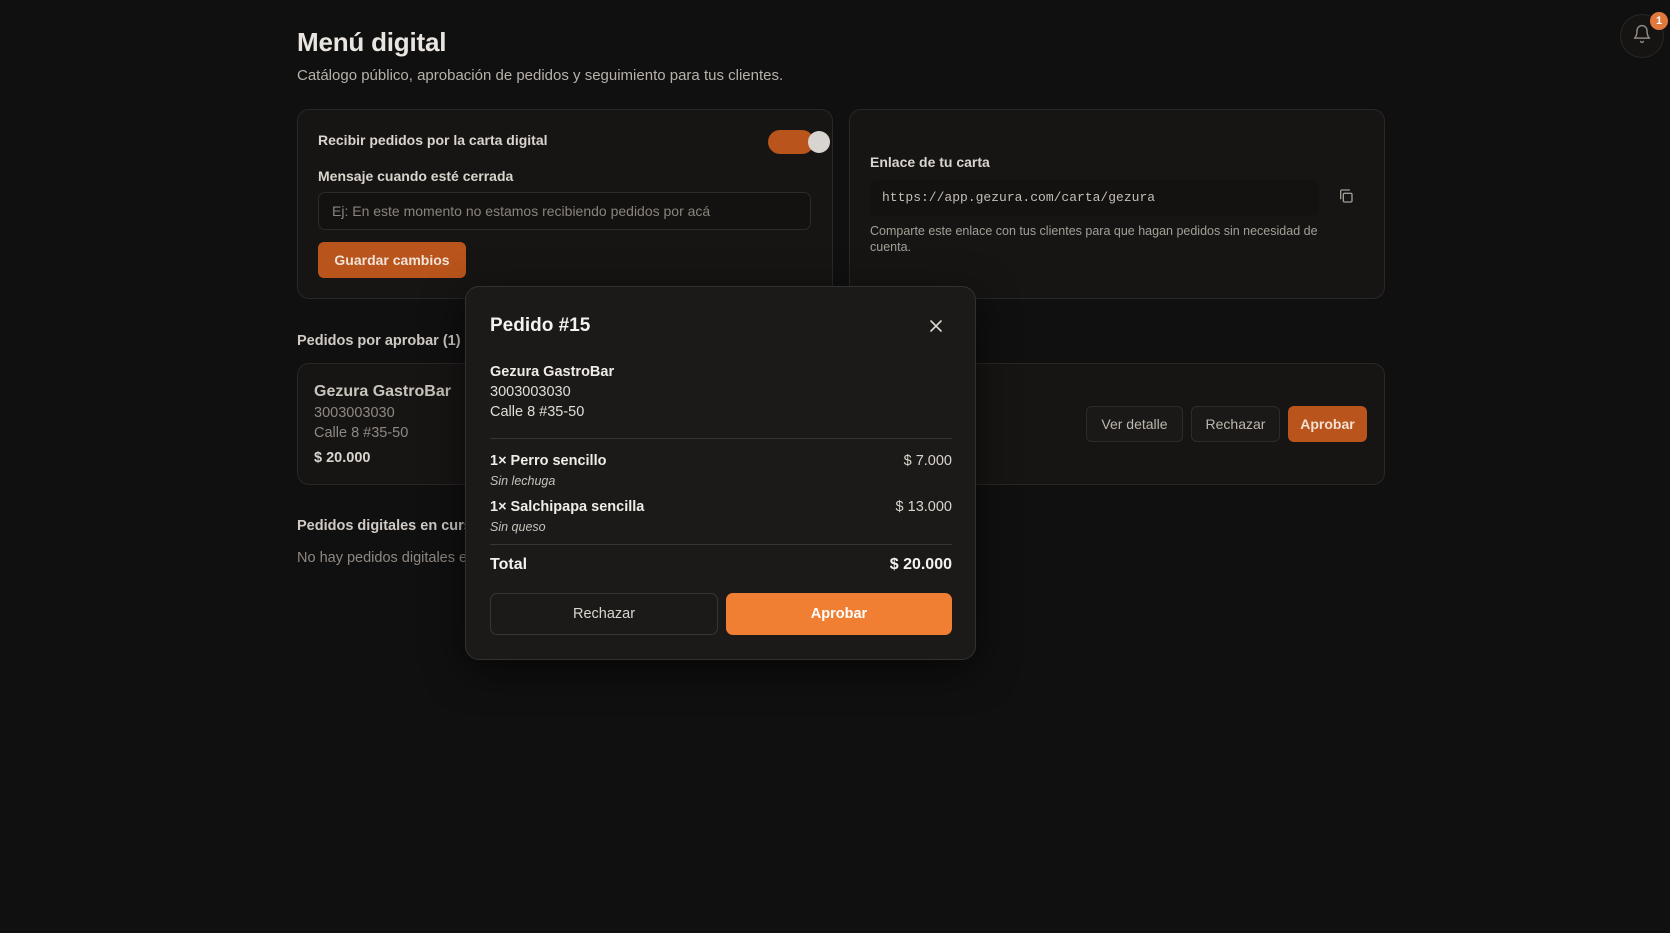 The height and width of the screenshot is (933, 1670). What do you see at coordinates (361, 433) in the screenshot?
I see `pending-order-address: Calle 8 #35-50` at bounding box center [361, 433].